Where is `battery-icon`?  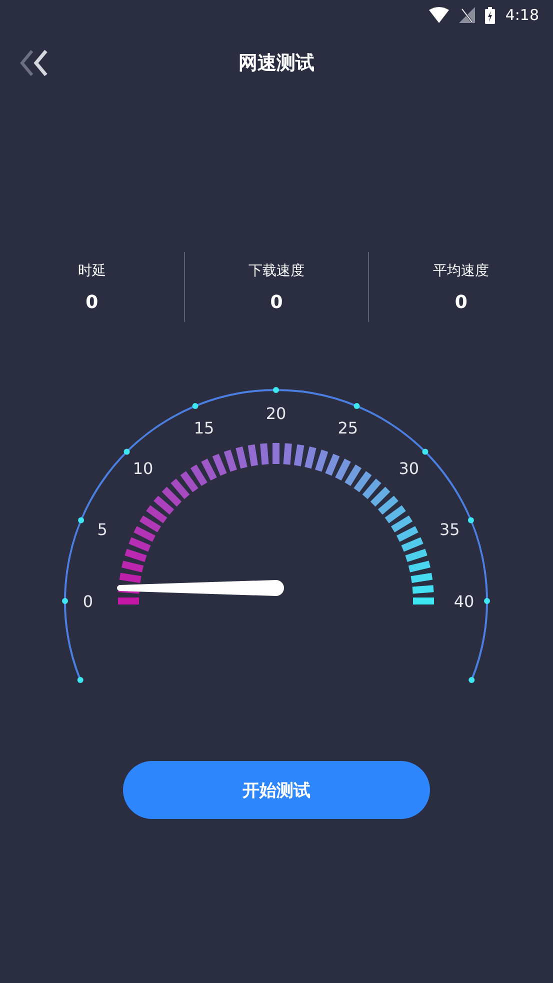
battery-icon is located at coordinates (490, 15).